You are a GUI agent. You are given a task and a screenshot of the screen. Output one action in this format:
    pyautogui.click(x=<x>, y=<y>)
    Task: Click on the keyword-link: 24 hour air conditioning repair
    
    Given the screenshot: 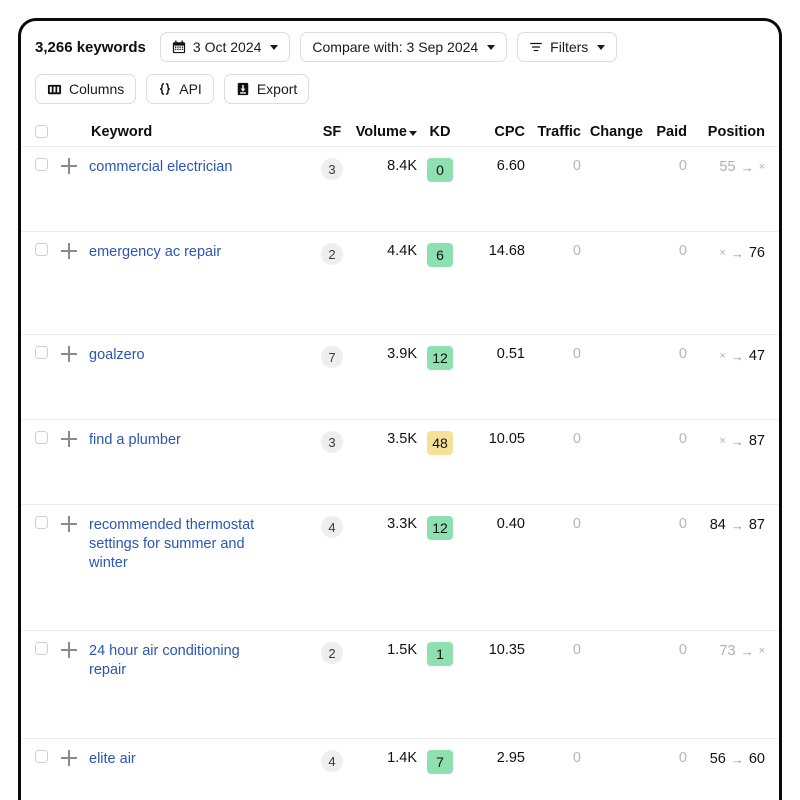 What is the action you would take?
    pyautogui.click(x=184, y=661)
    